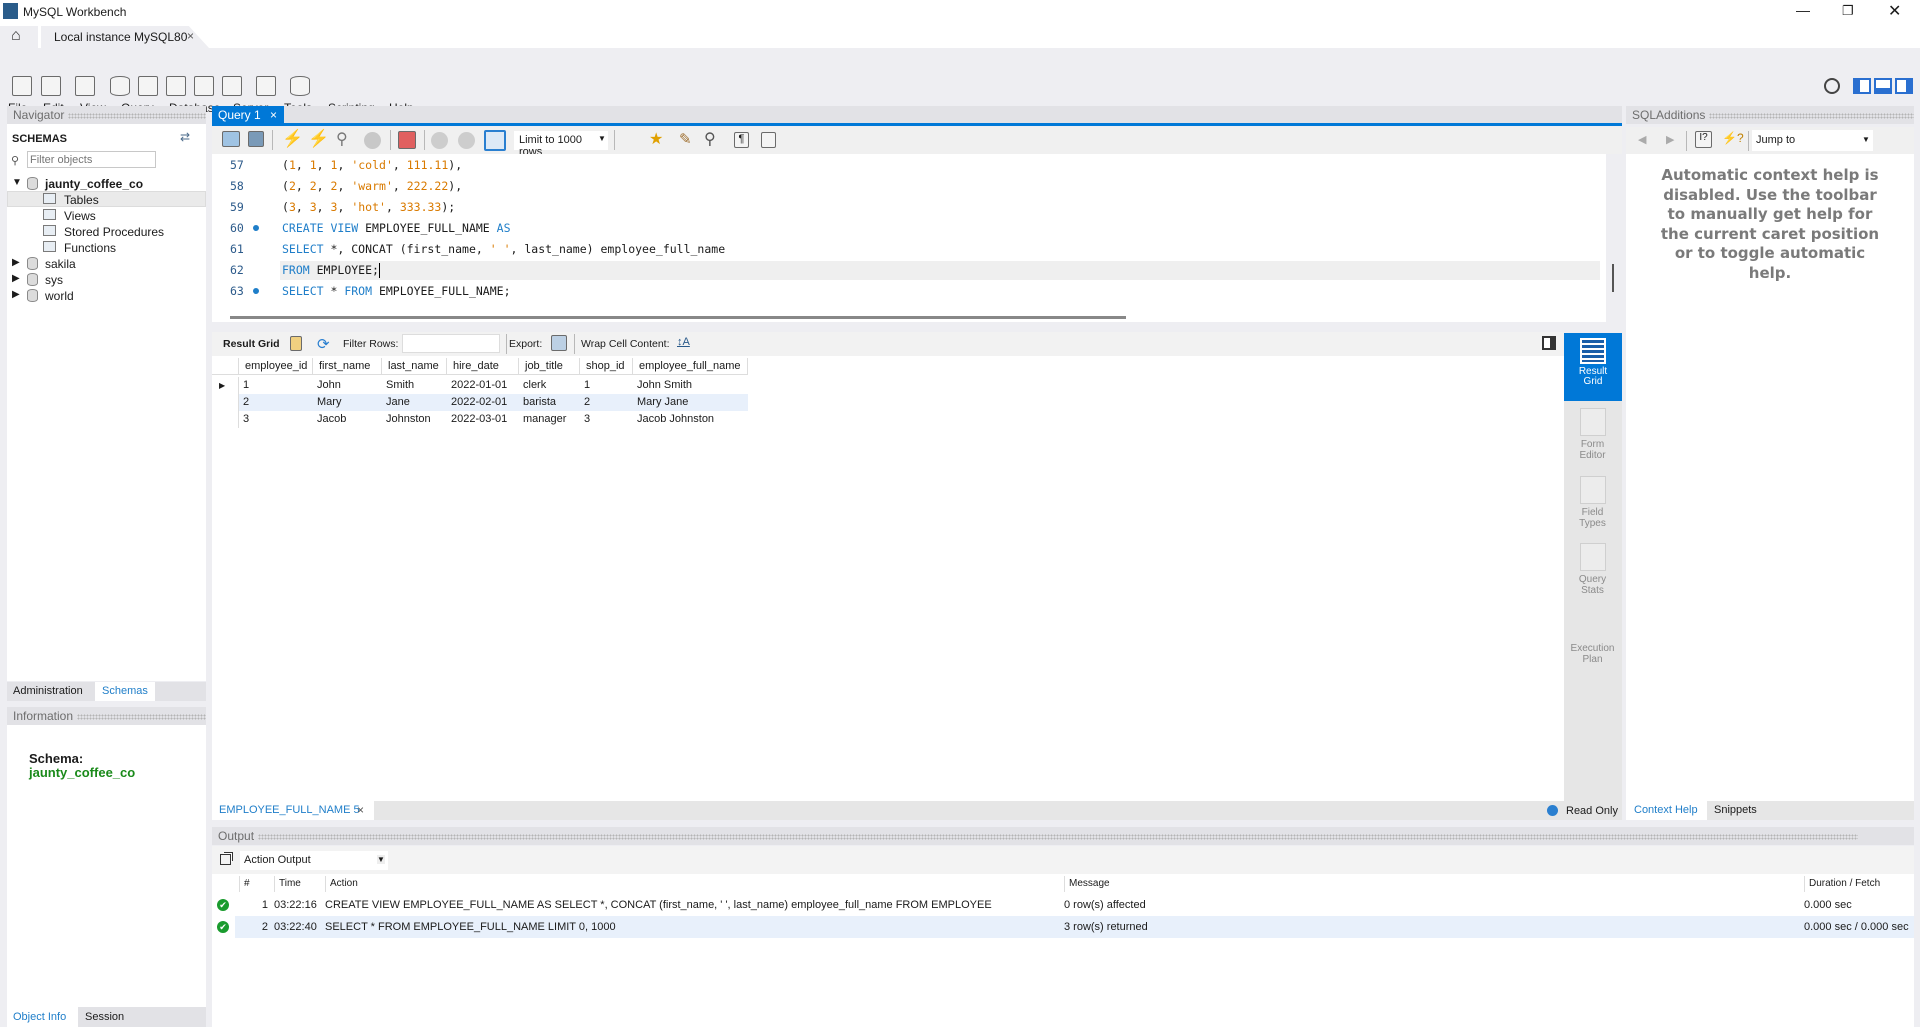 The height and width of the screenshot is (1027, 1920). I want to click on commit-icon, so click(439, 140).